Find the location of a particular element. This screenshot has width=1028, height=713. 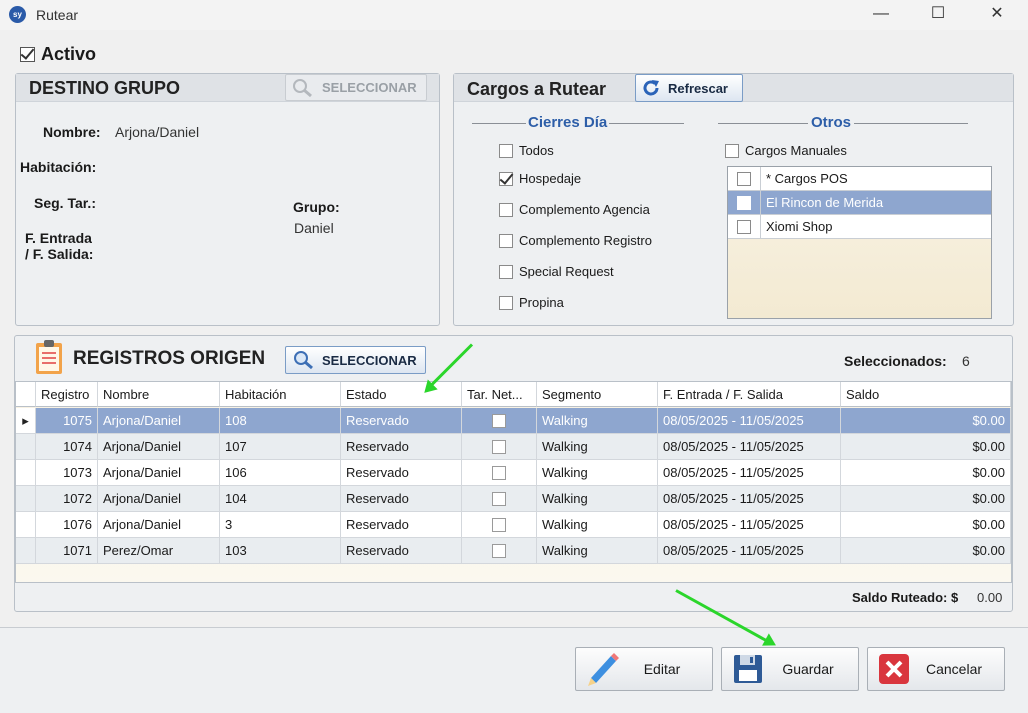

guardar-button: Guardar is located at coordinates (790, 669).